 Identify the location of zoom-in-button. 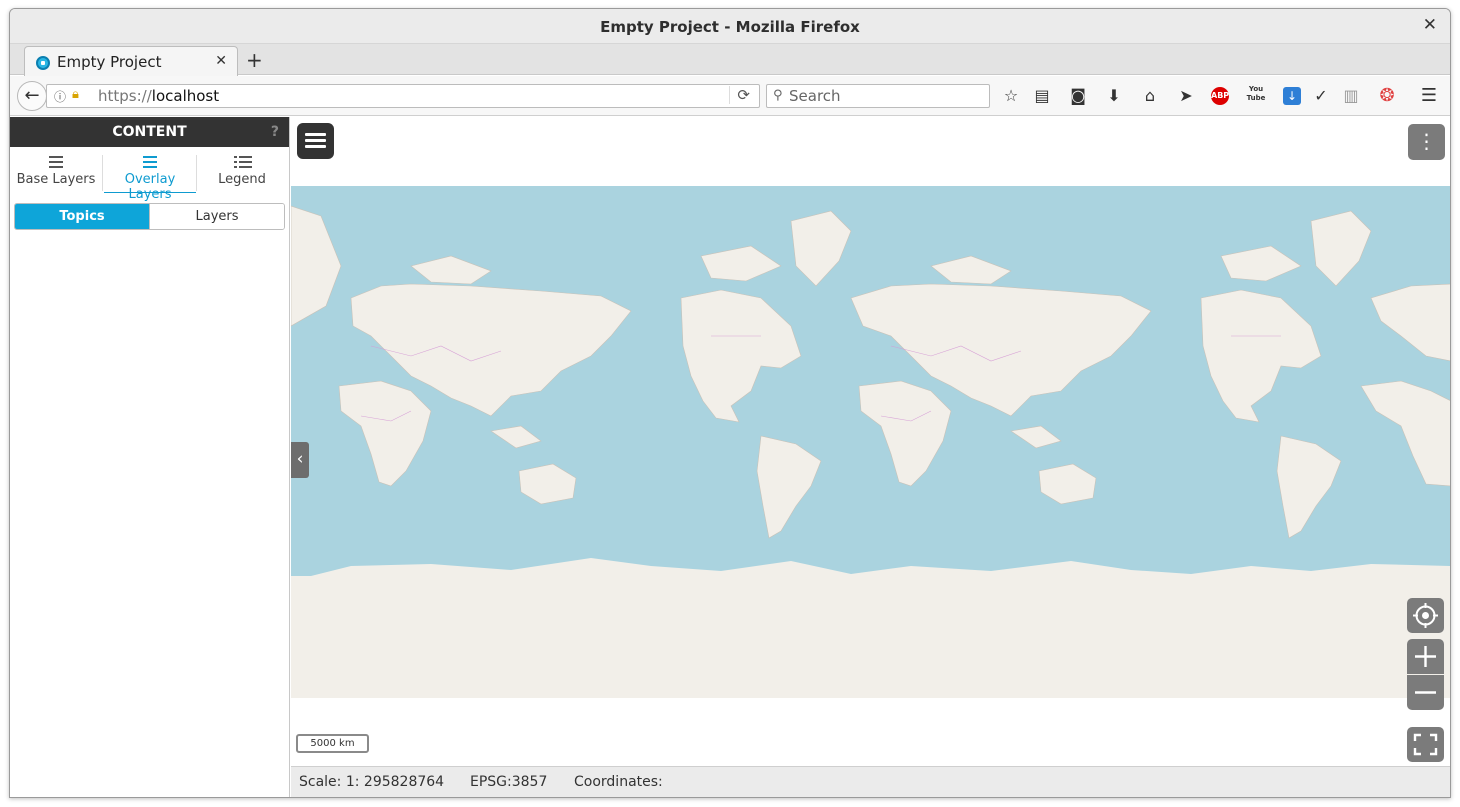
(1425, 656).